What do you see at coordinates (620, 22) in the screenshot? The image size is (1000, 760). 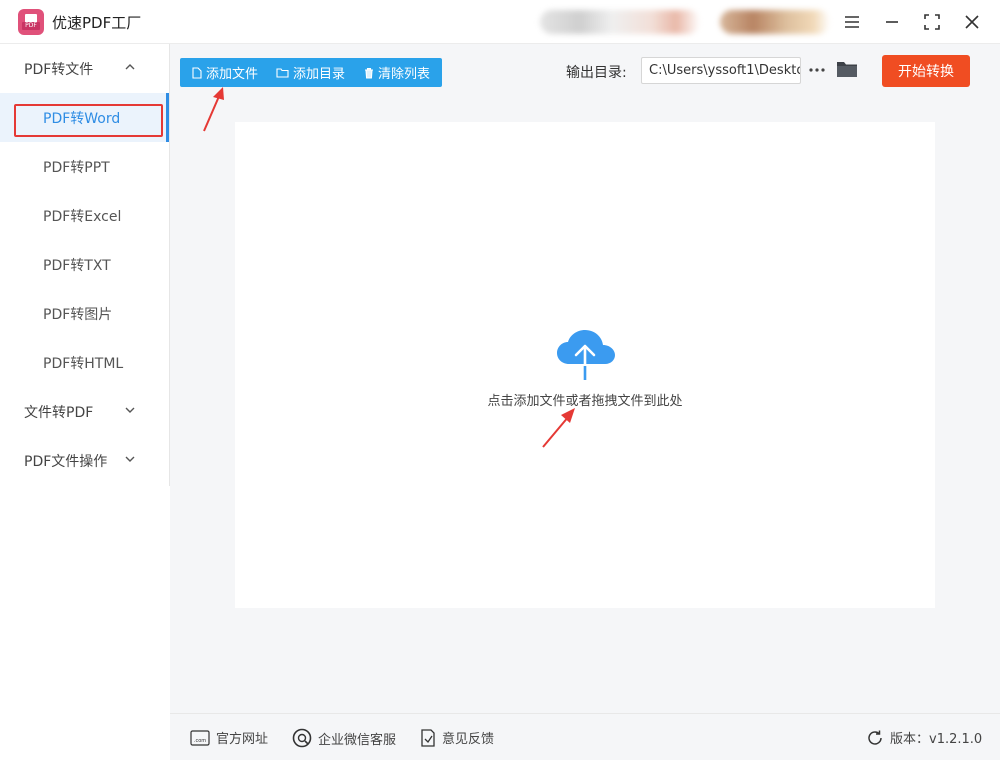 I see `blurred-account-info` at bounding box center [620, 22].